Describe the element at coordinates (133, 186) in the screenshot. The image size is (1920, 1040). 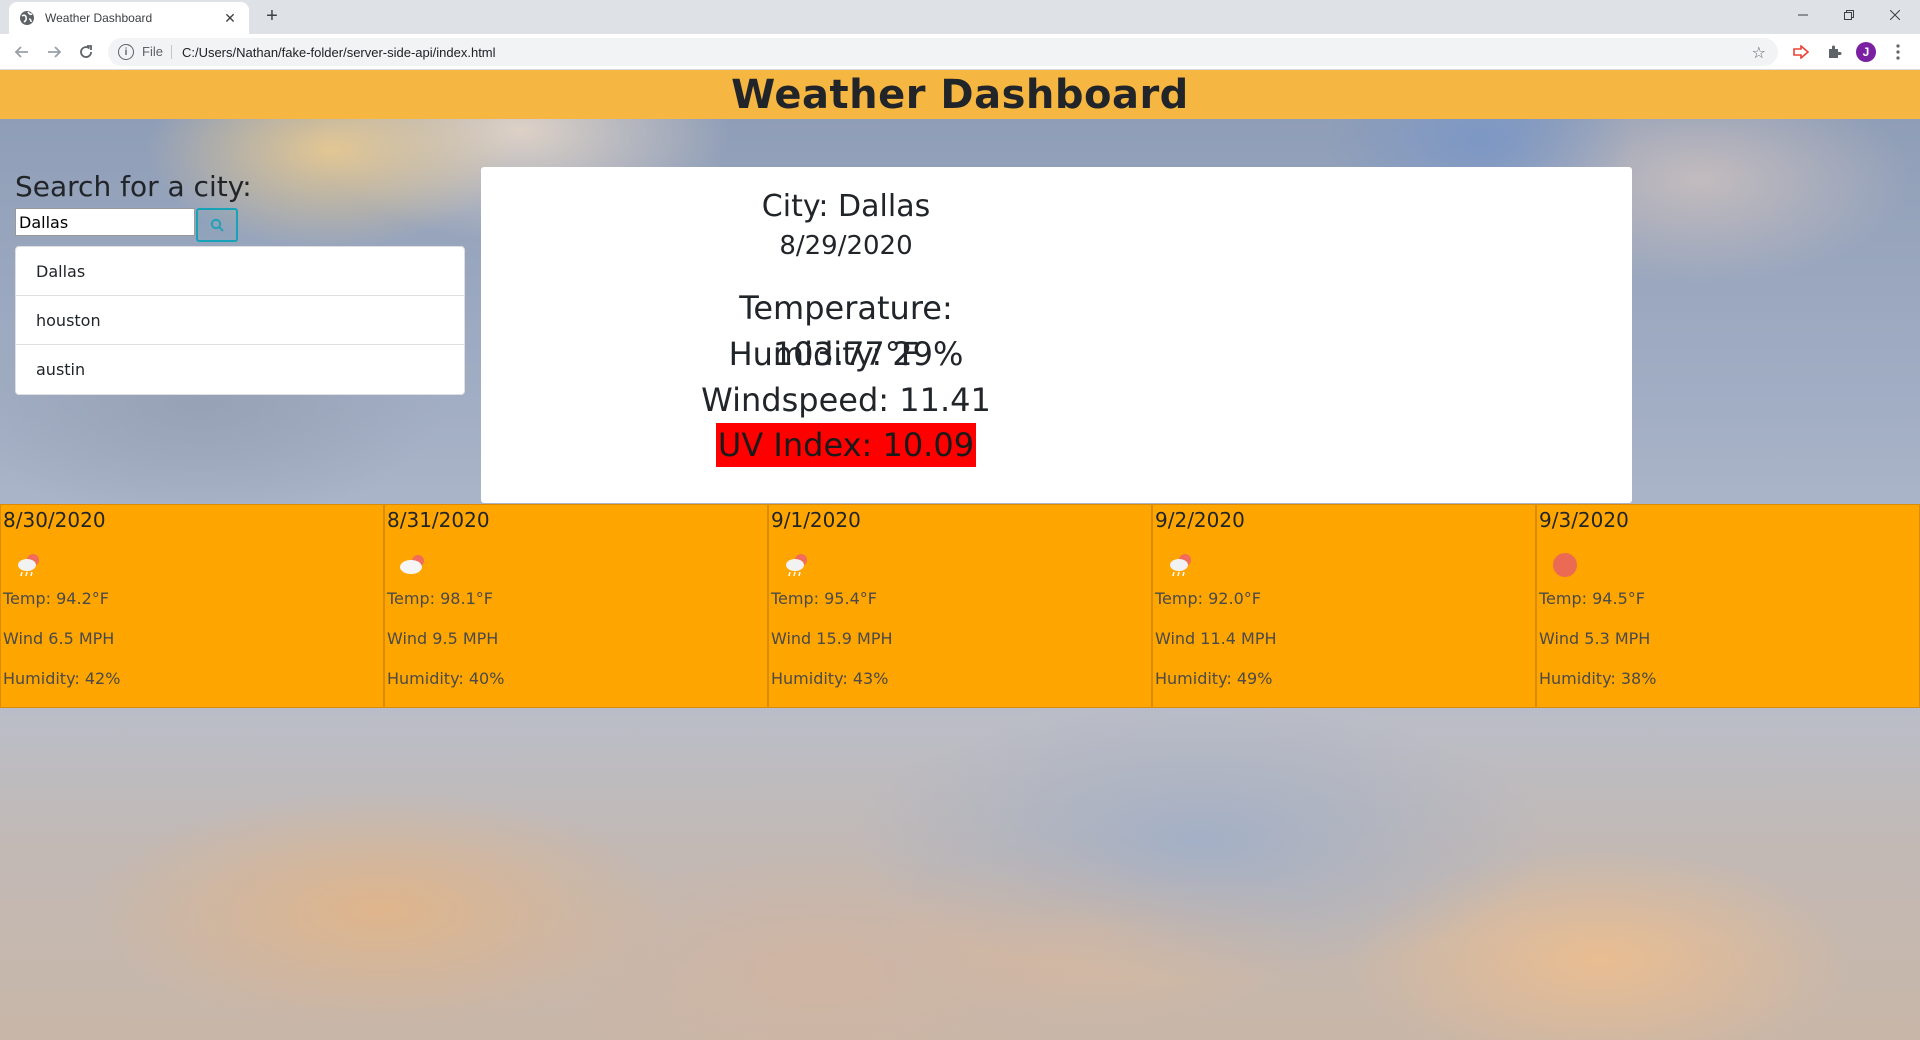
I see `search-label: Search for a city:` at that location.